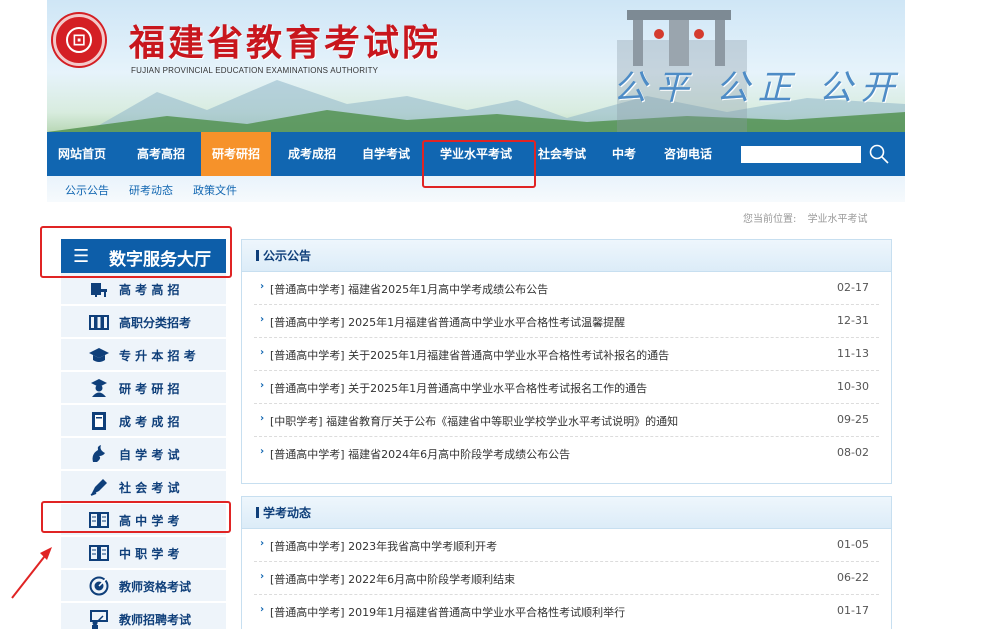  What do you see at coordinates (479, 164) in the screenshot?
I see `annotation-box-nav` at bounding box center [479, 164].